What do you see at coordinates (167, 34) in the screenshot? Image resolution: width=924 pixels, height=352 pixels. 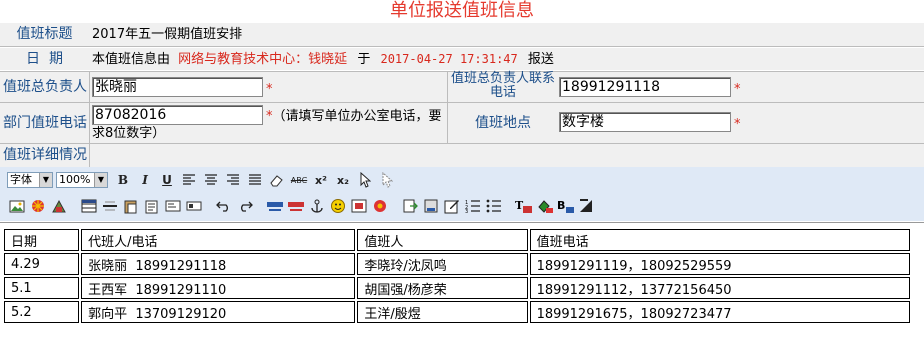 I see `title-value: 2017年五一假期值班安排` at bounding box center [167, 34].